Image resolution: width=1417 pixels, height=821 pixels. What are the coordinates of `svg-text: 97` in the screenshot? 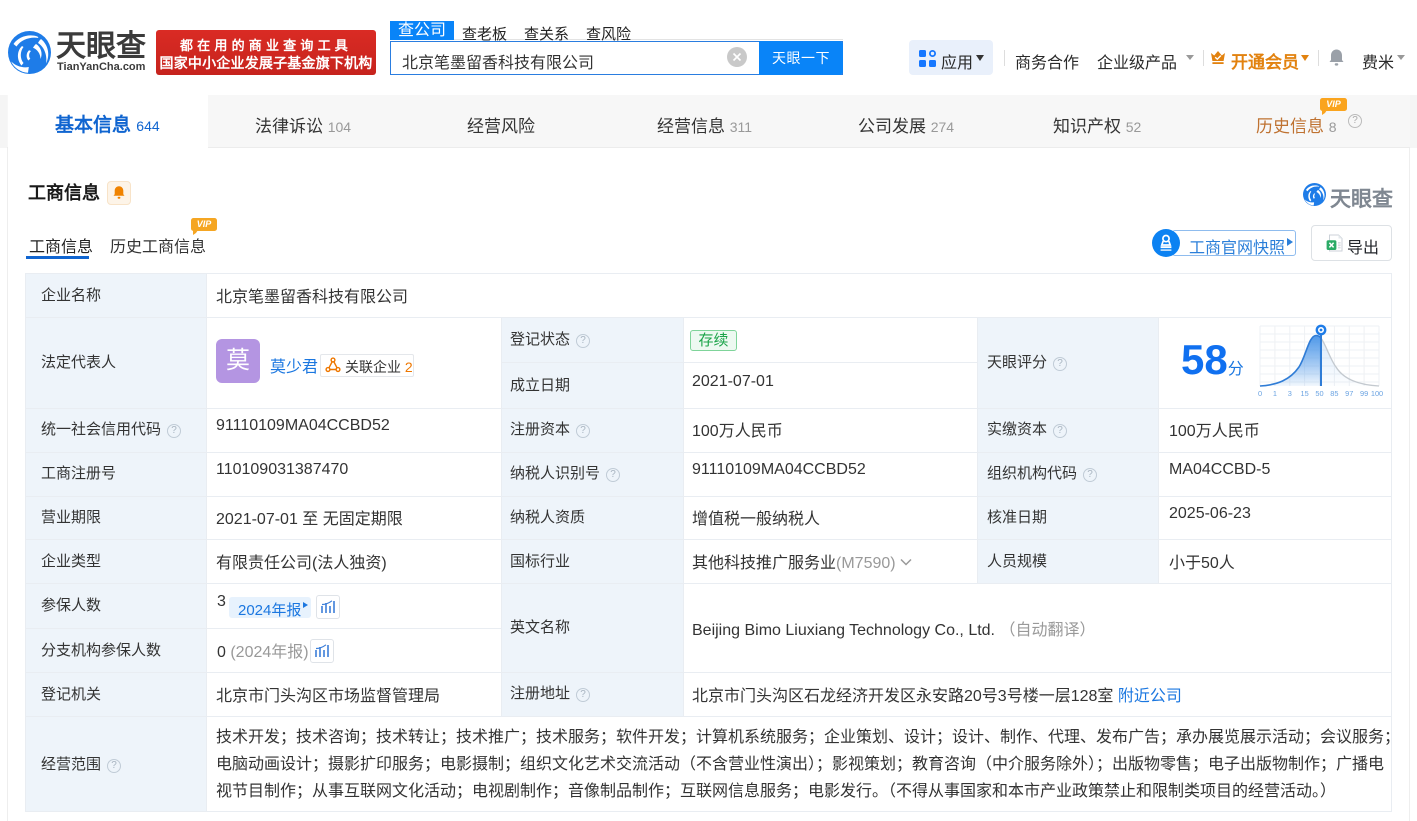 It's located at (1349, 393).